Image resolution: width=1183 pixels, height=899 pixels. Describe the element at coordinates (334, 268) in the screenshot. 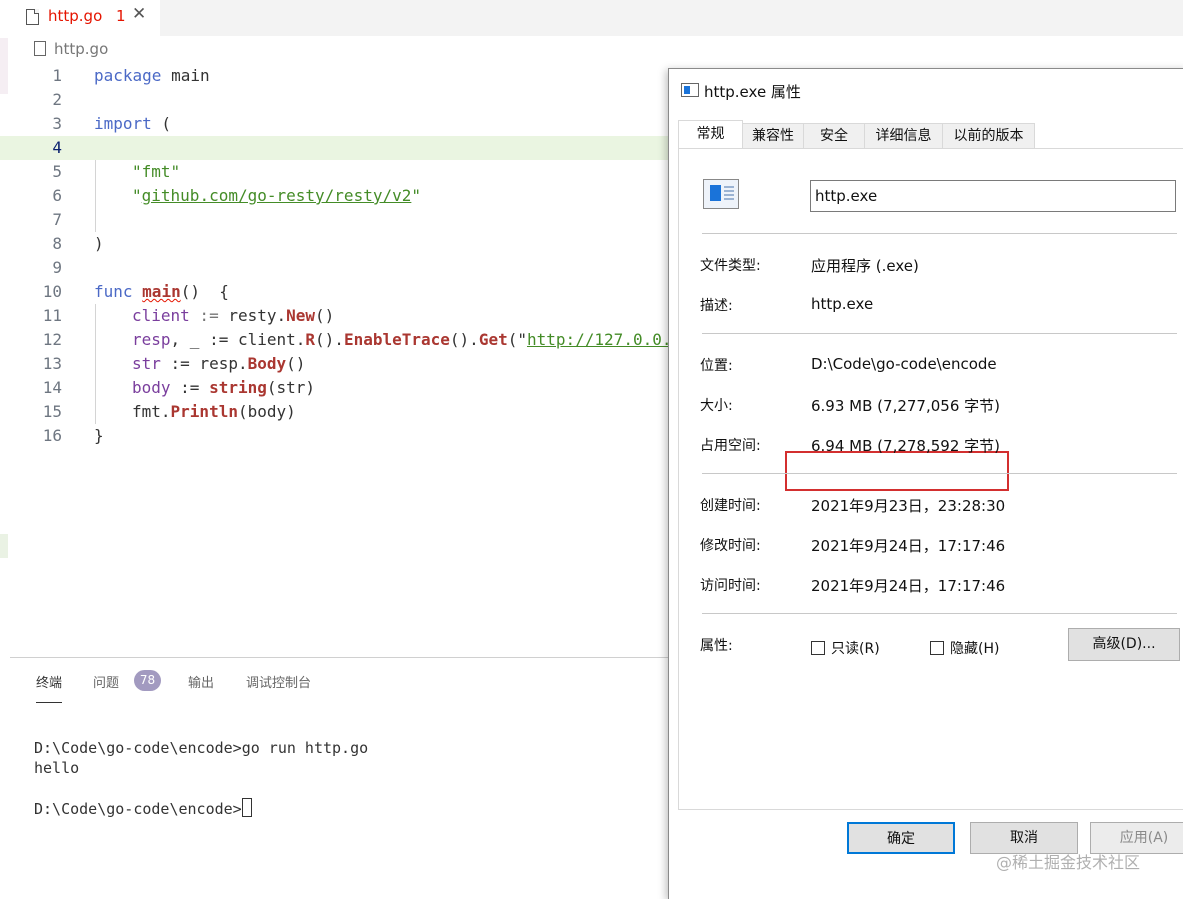

I see `code-line: 9` at that location.